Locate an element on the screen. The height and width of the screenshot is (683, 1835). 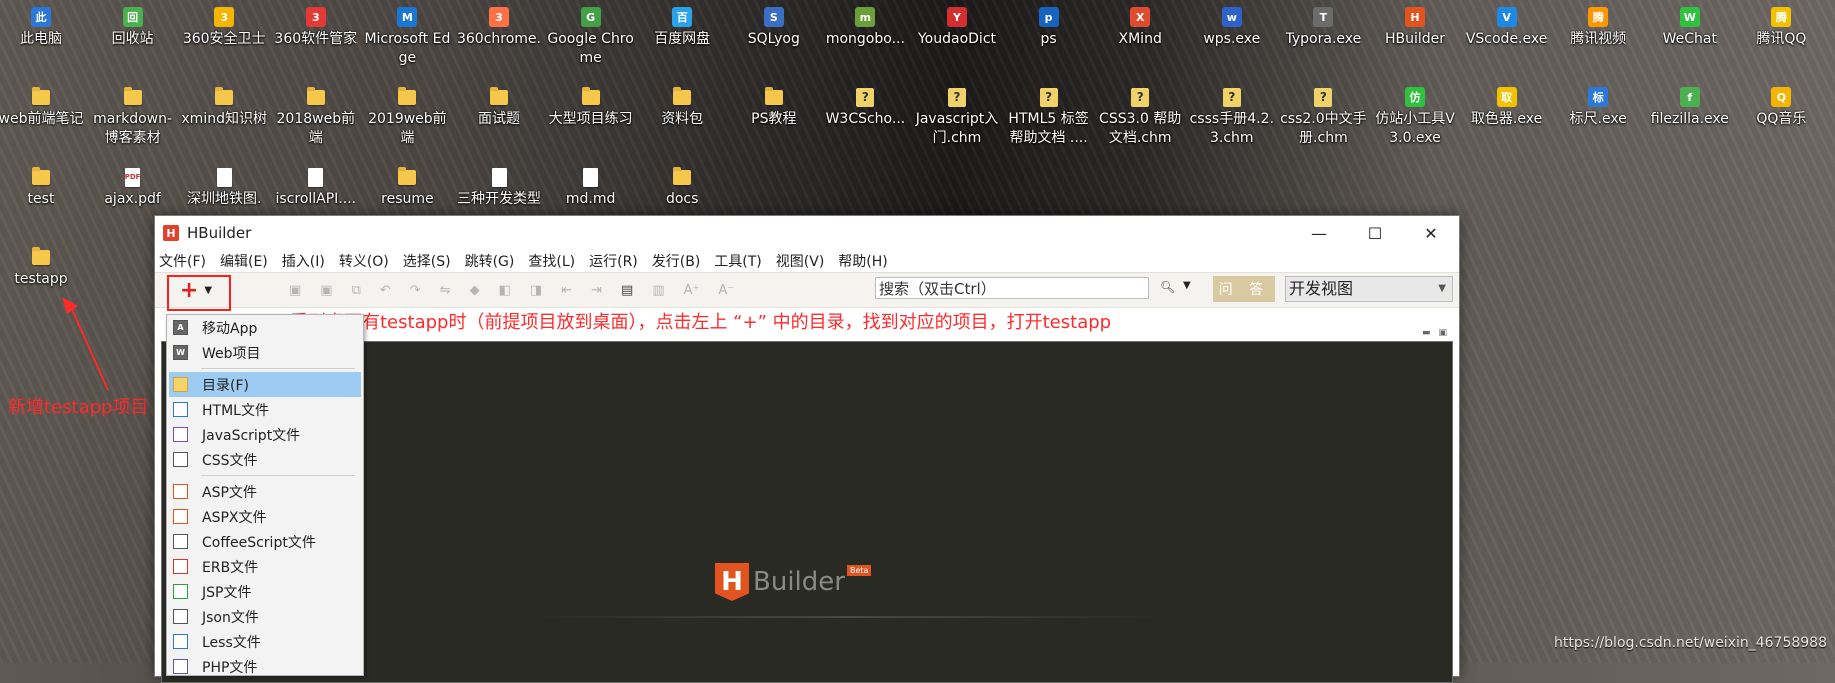
view-select: 开发视图 ▼ is located at coordinates (1369, 289).